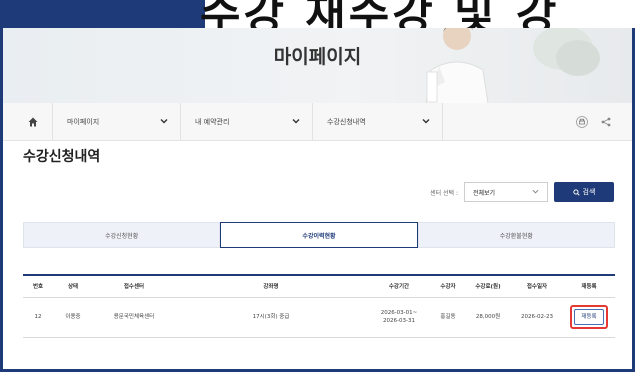 The height and width of the screenshot is (372, 635). I want to click on cell-action: 재등록, so click(589, 317).